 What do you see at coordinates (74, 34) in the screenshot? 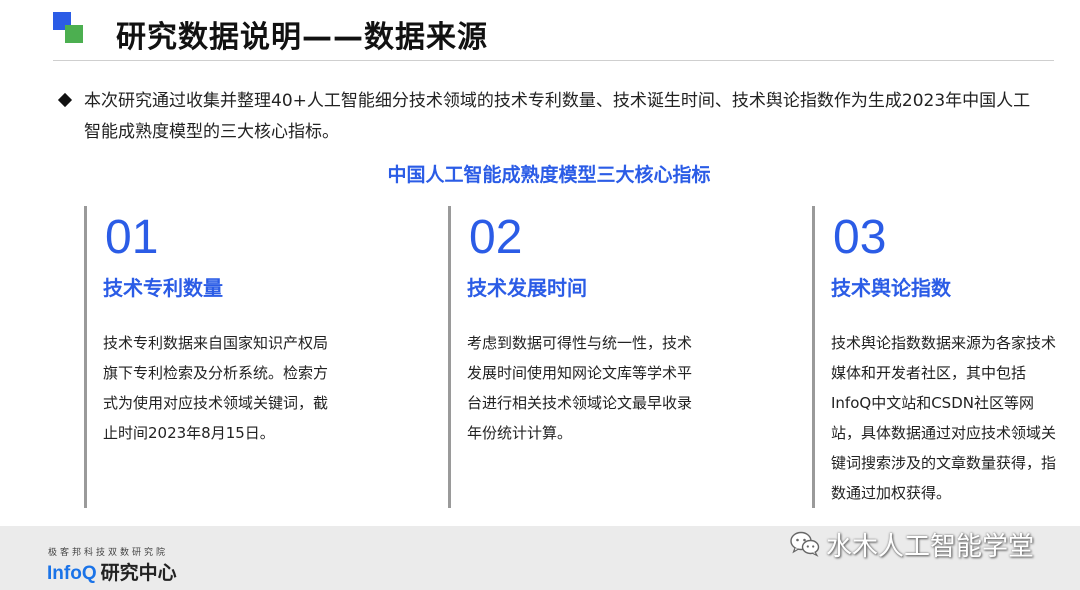
I see `logo-green-square` at bounding box center [74, 34].